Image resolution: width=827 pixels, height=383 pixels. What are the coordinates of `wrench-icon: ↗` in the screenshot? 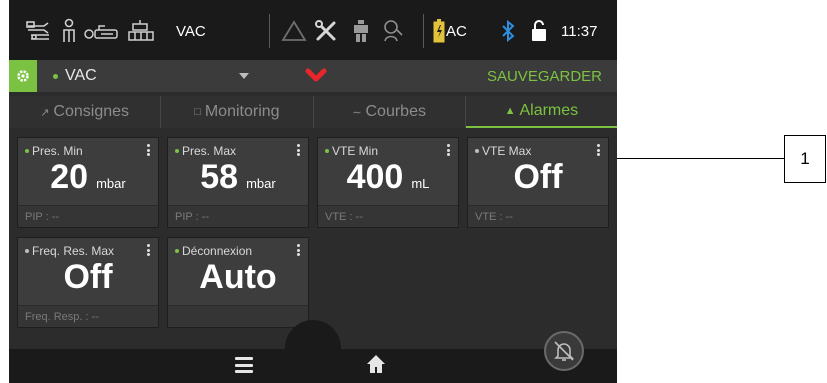 It's located at (45, 112).